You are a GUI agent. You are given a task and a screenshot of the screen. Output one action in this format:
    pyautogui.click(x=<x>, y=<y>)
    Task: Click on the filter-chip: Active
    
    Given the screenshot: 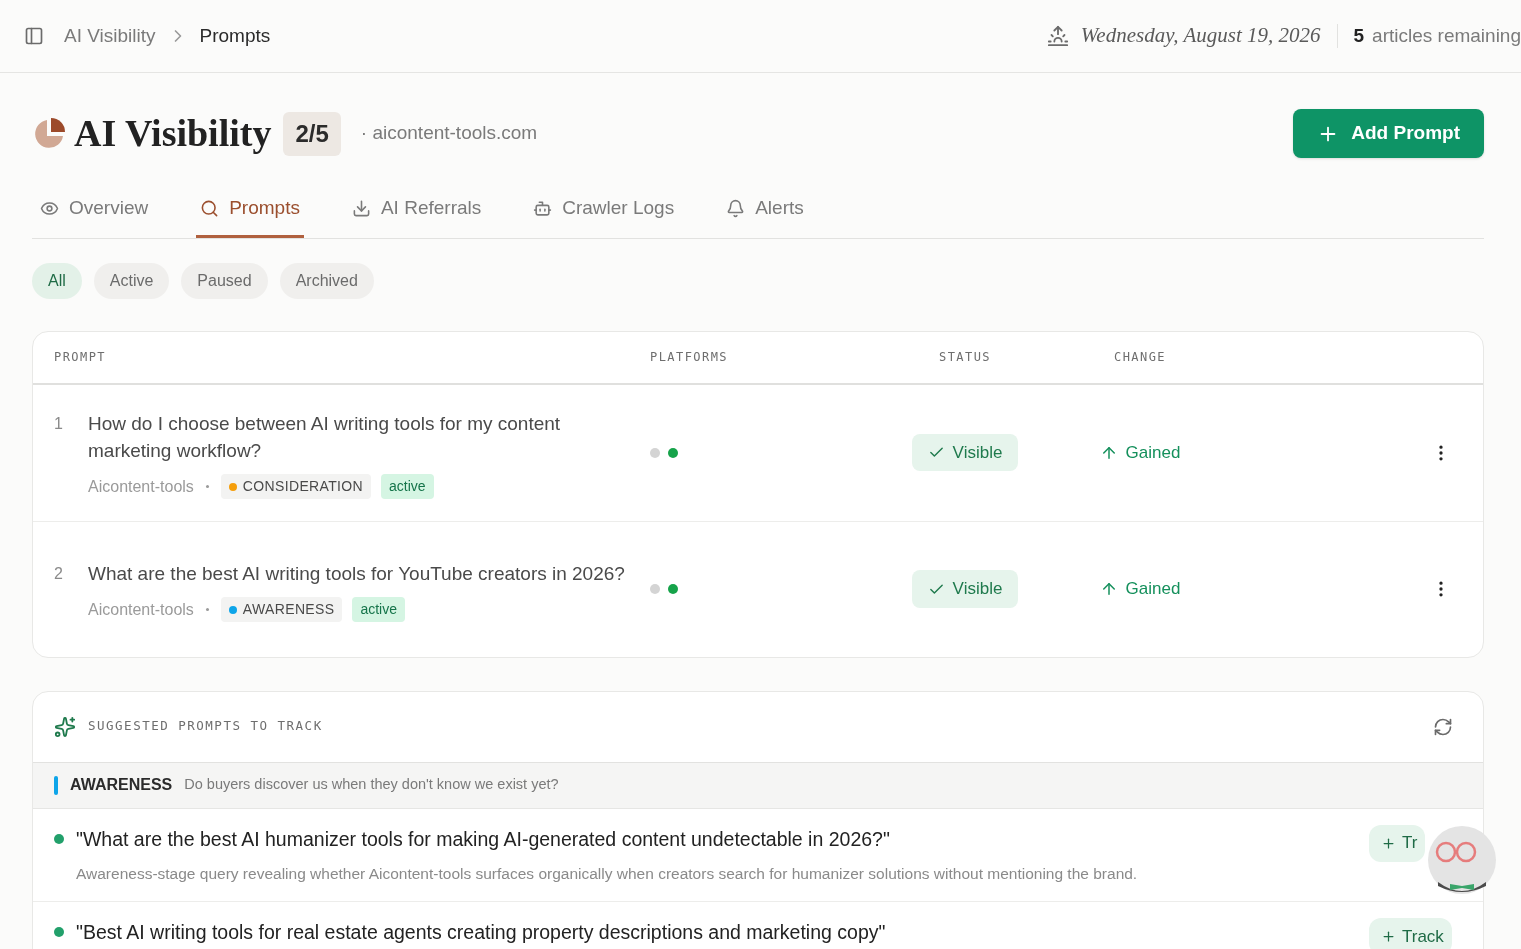 What is the action you would take?
    pyautogui.click(x=131, y=280)
    